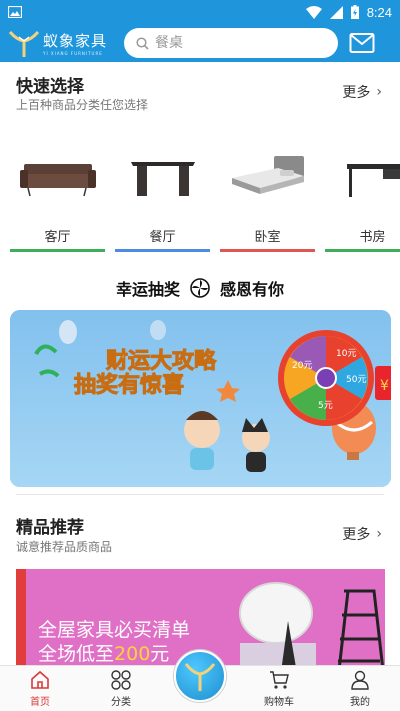 The width and height of the screenshot is (400, 711). Describe the element at coordinates (132, 654) in the screenshot. I see `promo-amount: 200` at that location.